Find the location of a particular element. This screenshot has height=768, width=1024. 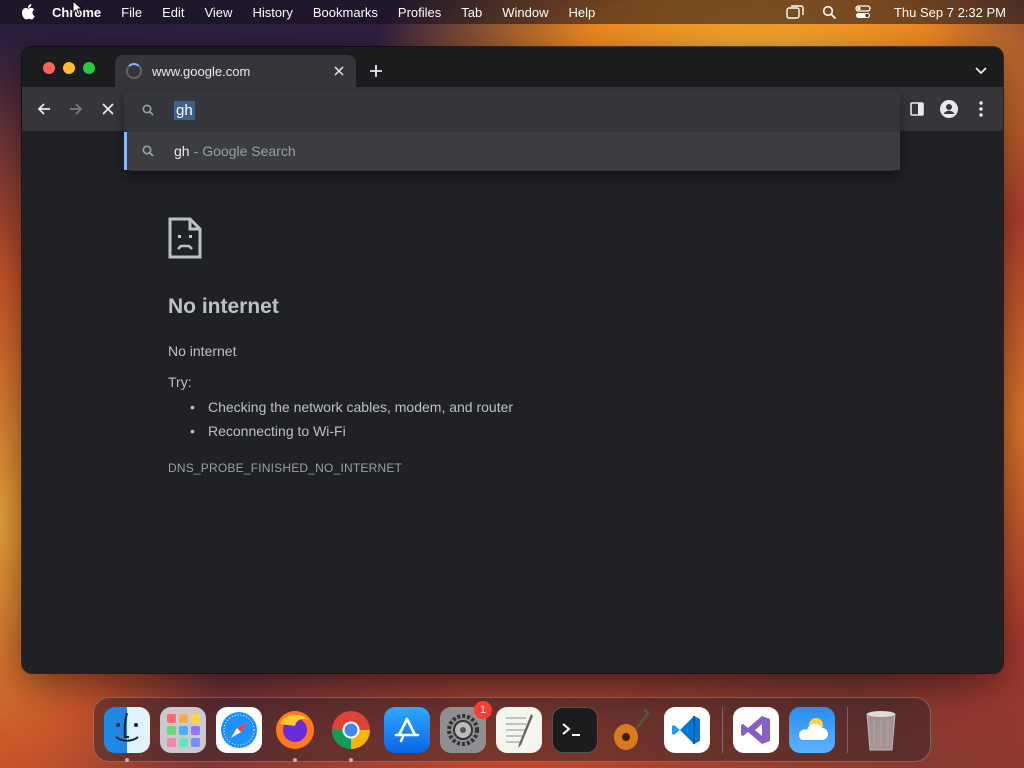

menu-window: Window is located at coordinates (525, 12).